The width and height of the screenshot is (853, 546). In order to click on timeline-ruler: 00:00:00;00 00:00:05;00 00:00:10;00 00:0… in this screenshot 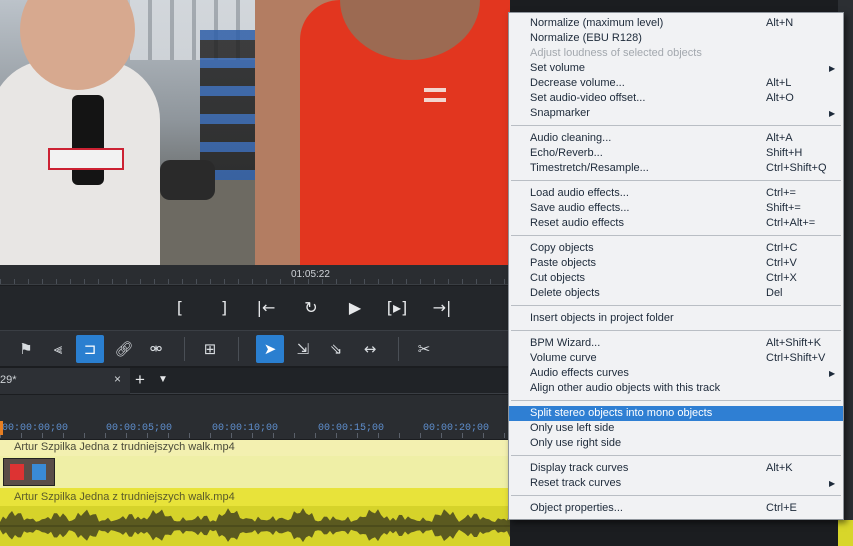, I will do `click(255, 417)`.